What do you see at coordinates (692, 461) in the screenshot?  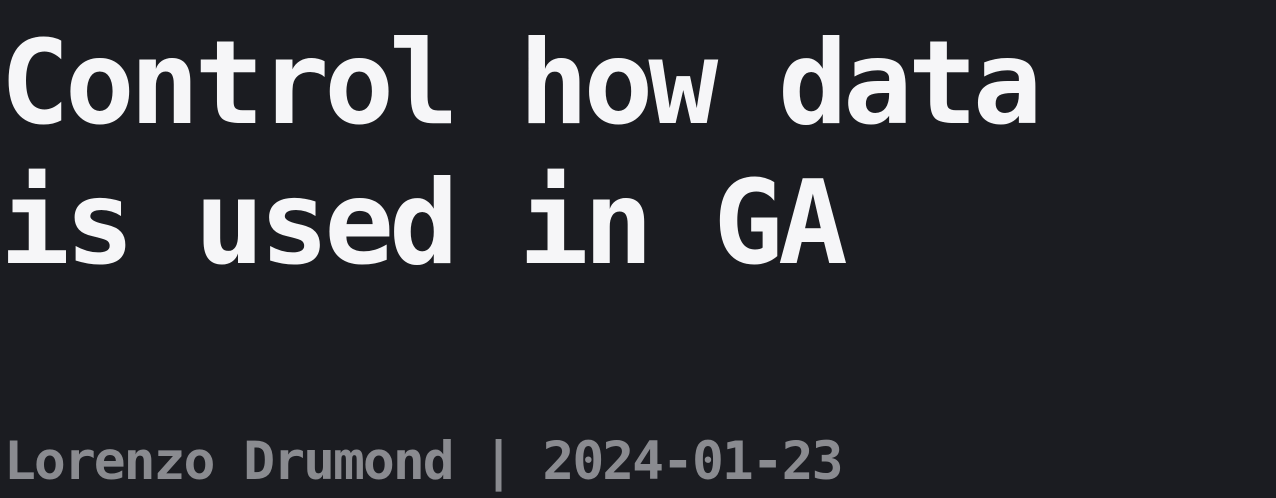 I see `publish-date: 2024-01-23` at bounding box center [692, 461].